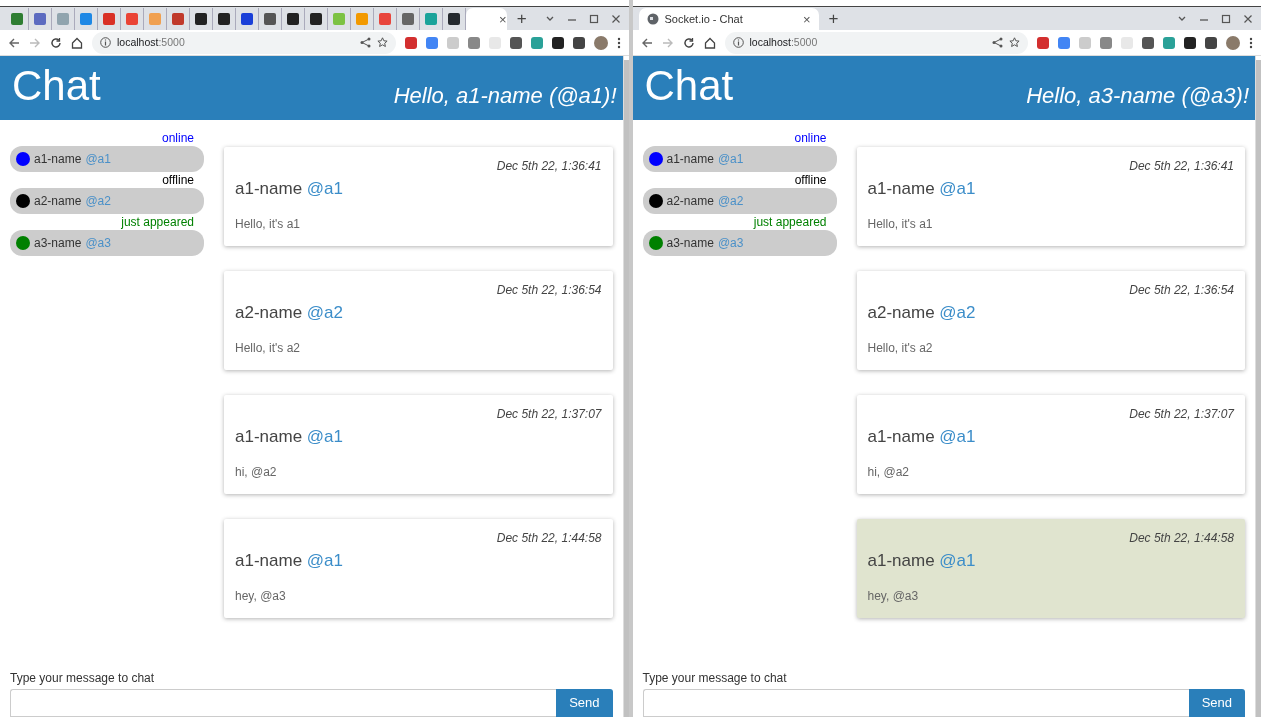 The image size is (1261, 717). What do you see at coordinates (269, 312) in the screenshot?
I see `sender-name: a2-name` at bounding box center [269, 312].